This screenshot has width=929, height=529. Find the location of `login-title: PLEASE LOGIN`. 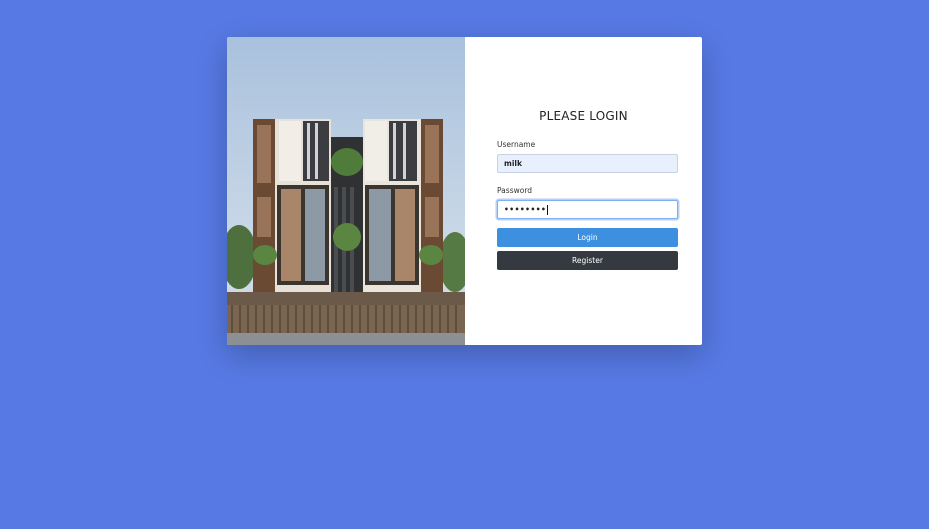

login-title: PLEASE LOGIN is located at coordinates (583, 116).